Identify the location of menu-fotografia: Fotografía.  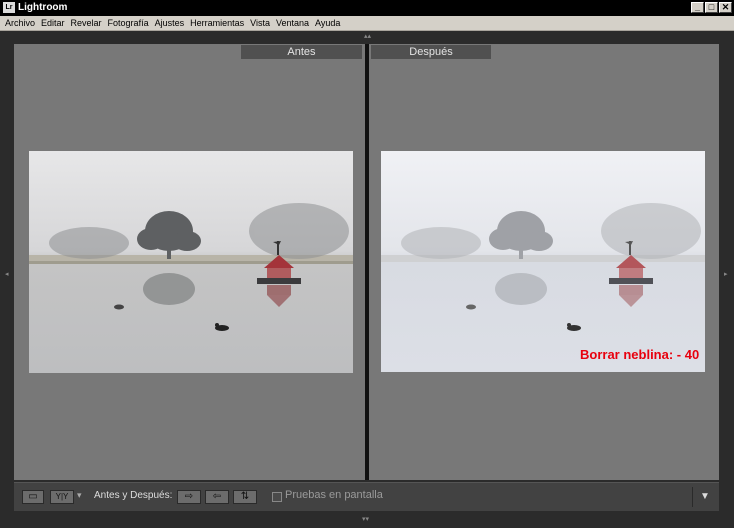
(128, 23).